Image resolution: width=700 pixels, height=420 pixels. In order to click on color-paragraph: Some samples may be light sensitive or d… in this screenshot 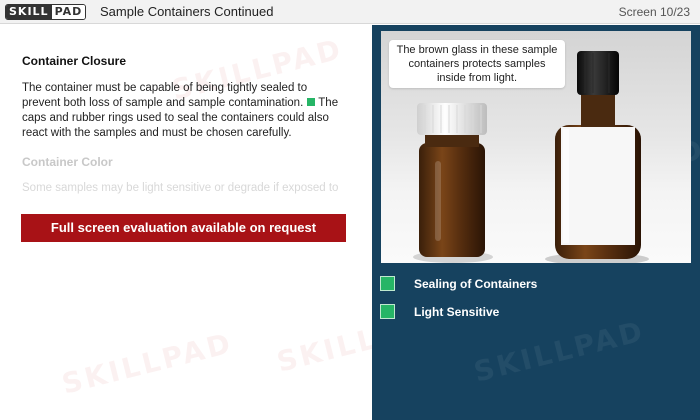, I will do `click(180, 188)`.